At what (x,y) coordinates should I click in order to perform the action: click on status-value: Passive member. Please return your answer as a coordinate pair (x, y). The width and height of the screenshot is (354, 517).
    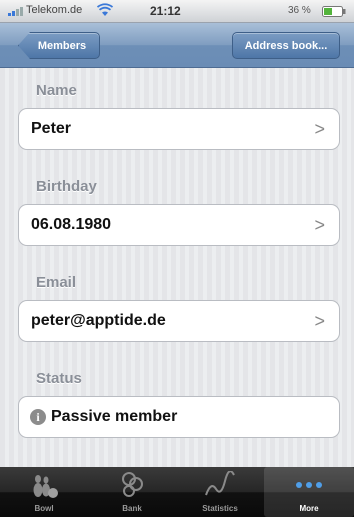
    Looking at the image, I should click on (114, 416).